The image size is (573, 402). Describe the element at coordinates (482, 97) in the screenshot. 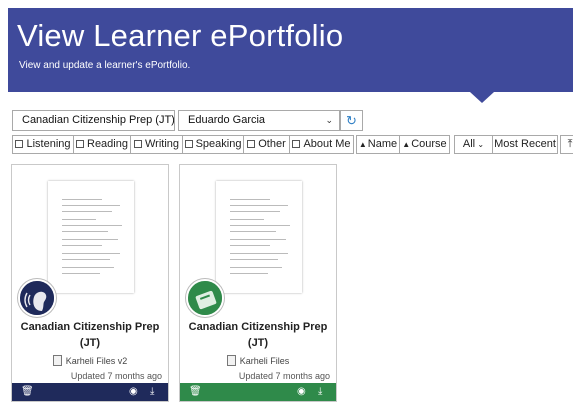

I see `header-pointer` at that location.